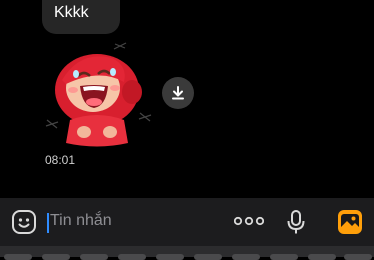 The image size is (374, 260). Describe the element at coordinates (249, 221) in the screenshot. I see `more-dots-icon` at that location.